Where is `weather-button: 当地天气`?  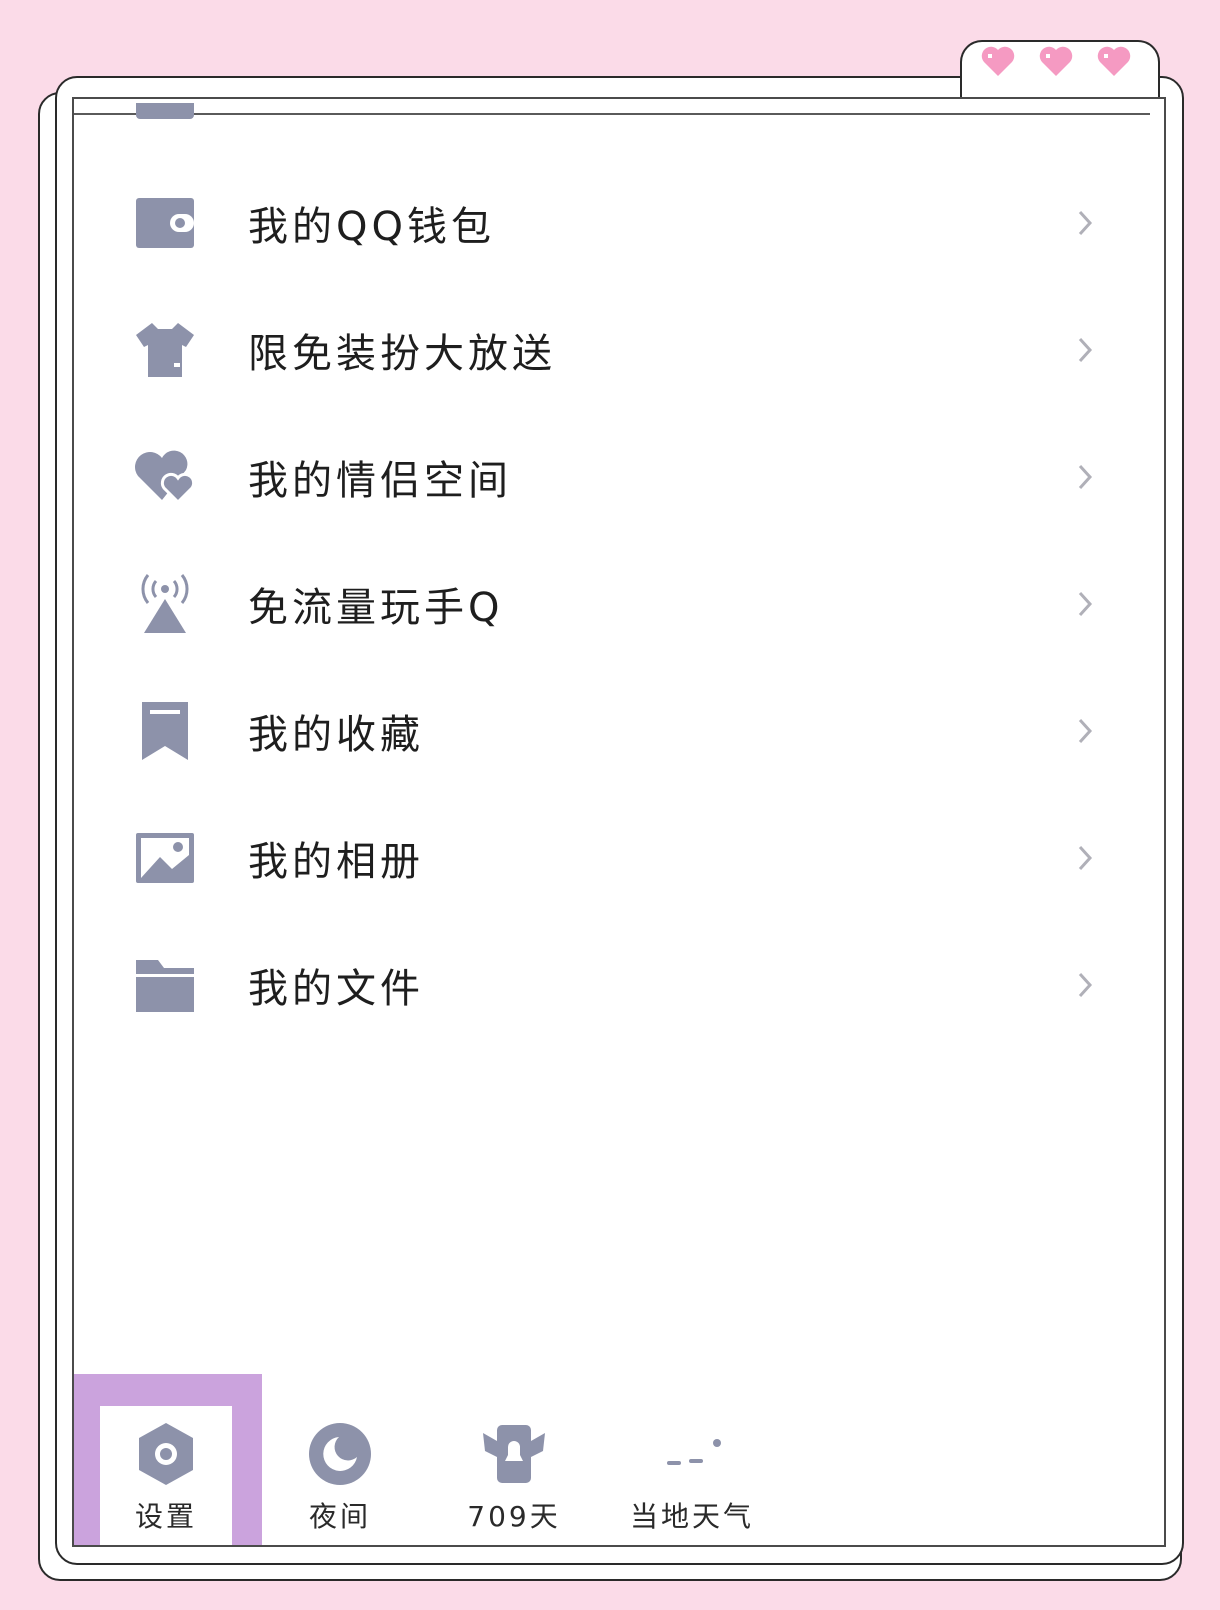
weather-button: 当地天气 is located at coordinates (692, 1477).